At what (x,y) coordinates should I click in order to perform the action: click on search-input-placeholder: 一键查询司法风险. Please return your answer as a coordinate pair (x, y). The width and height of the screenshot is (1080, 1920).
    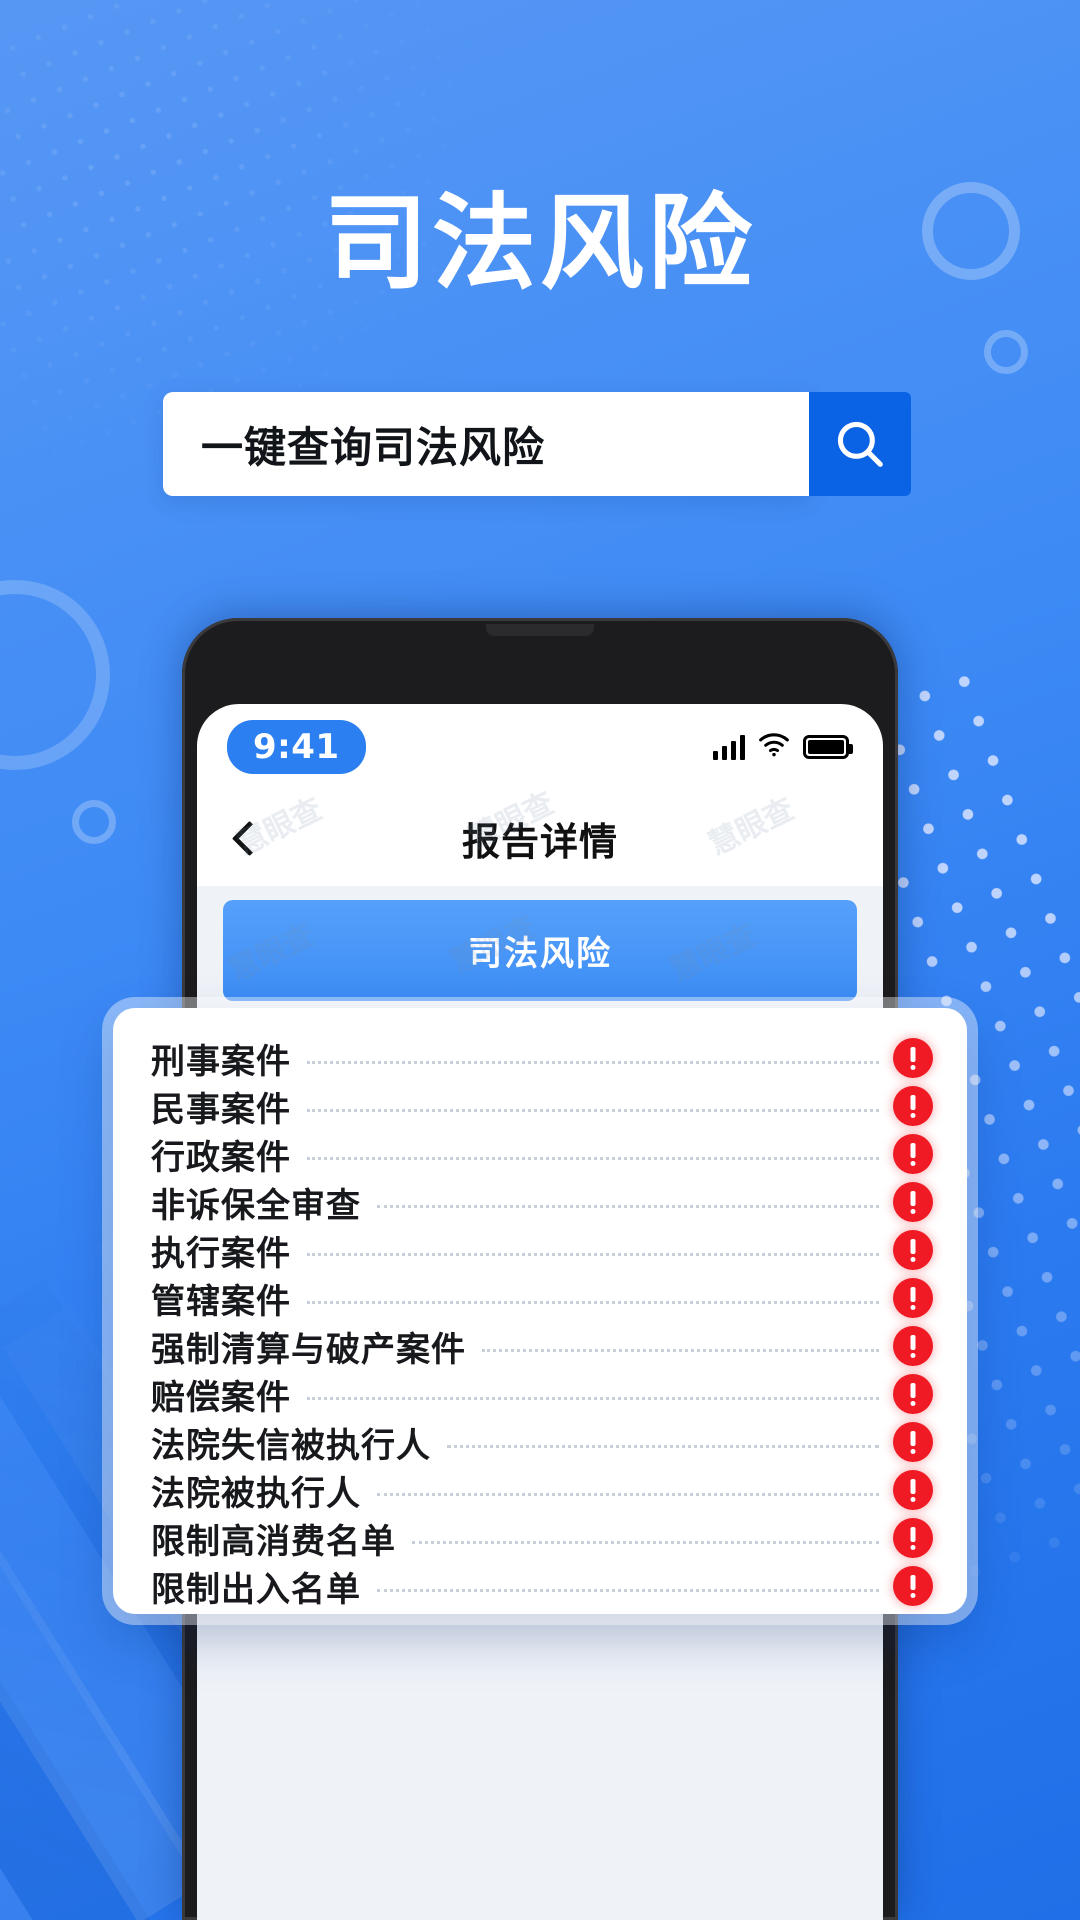
    Looking at the image, I should click on (373, 447).